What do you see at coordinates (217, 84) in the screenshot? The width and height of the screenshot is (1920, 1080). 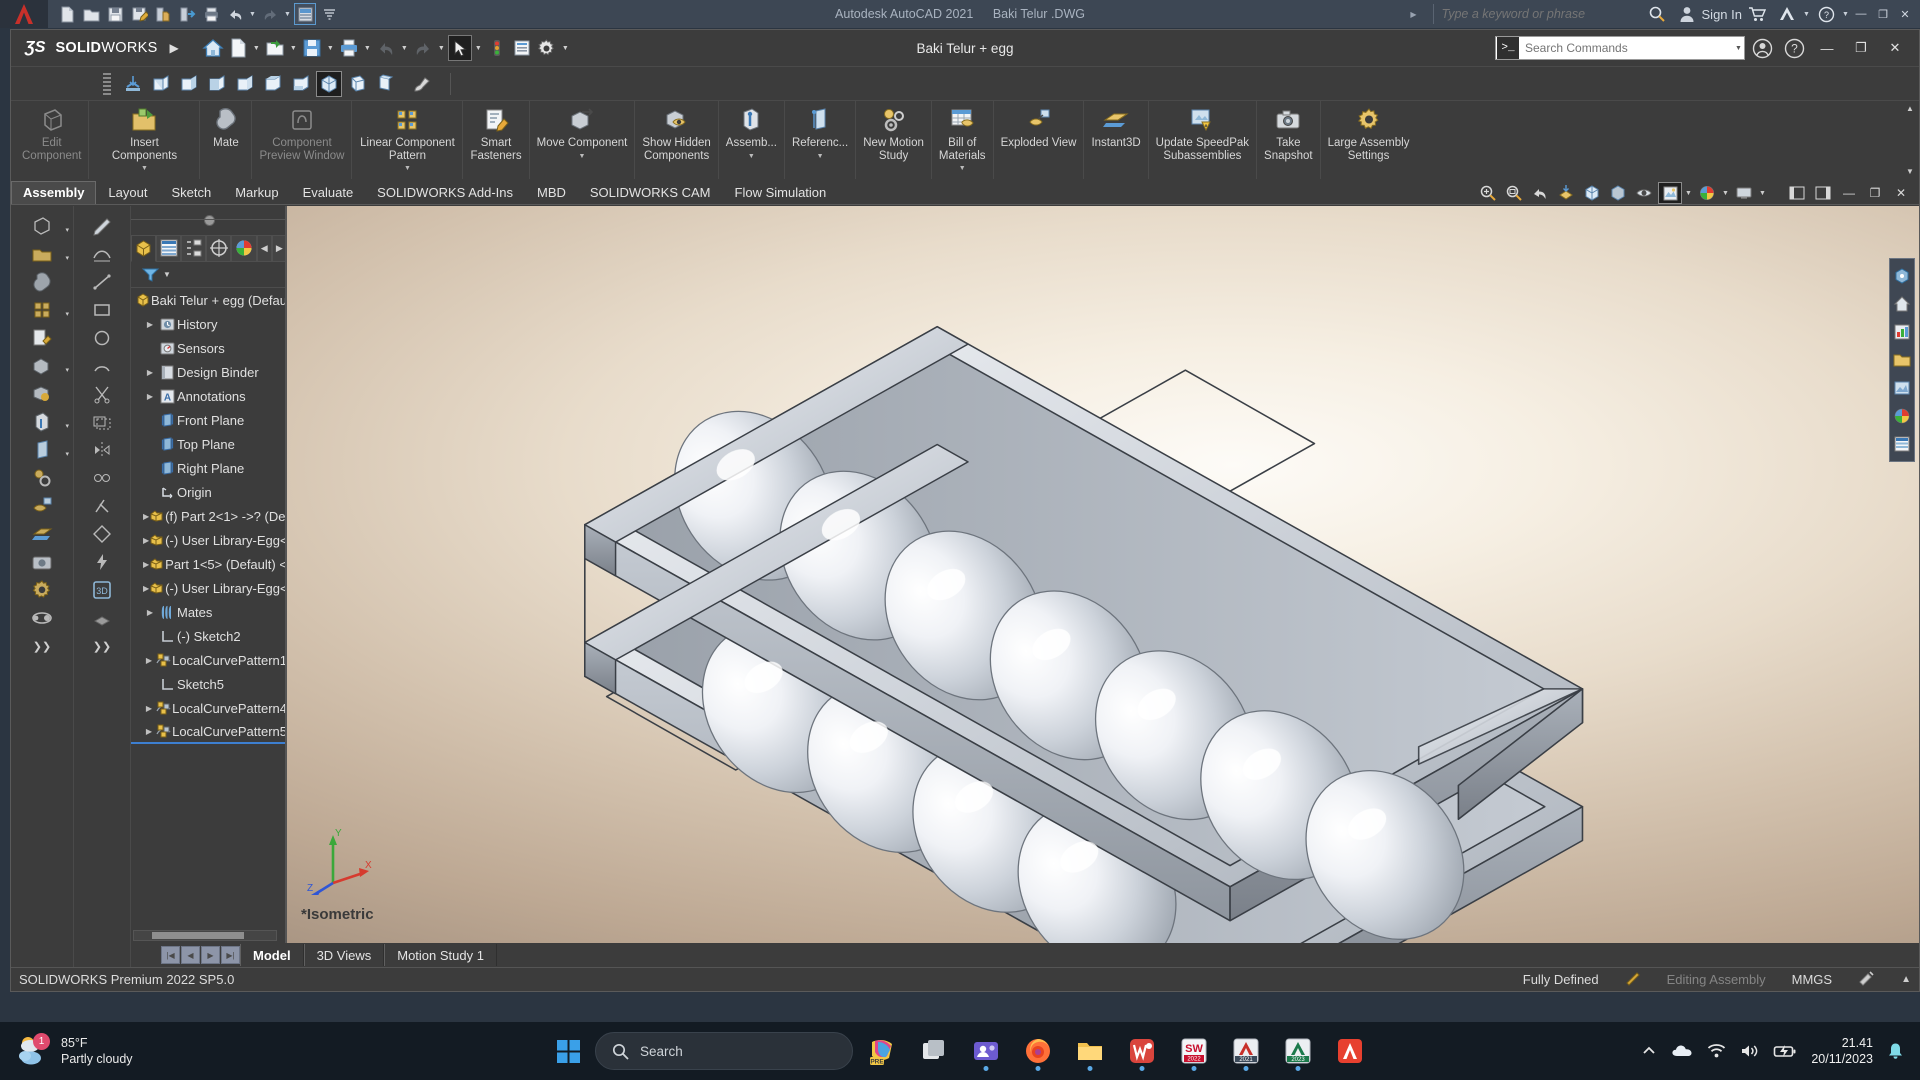 I see `view-orientation-left-icon` at bounding box center [217, 84].